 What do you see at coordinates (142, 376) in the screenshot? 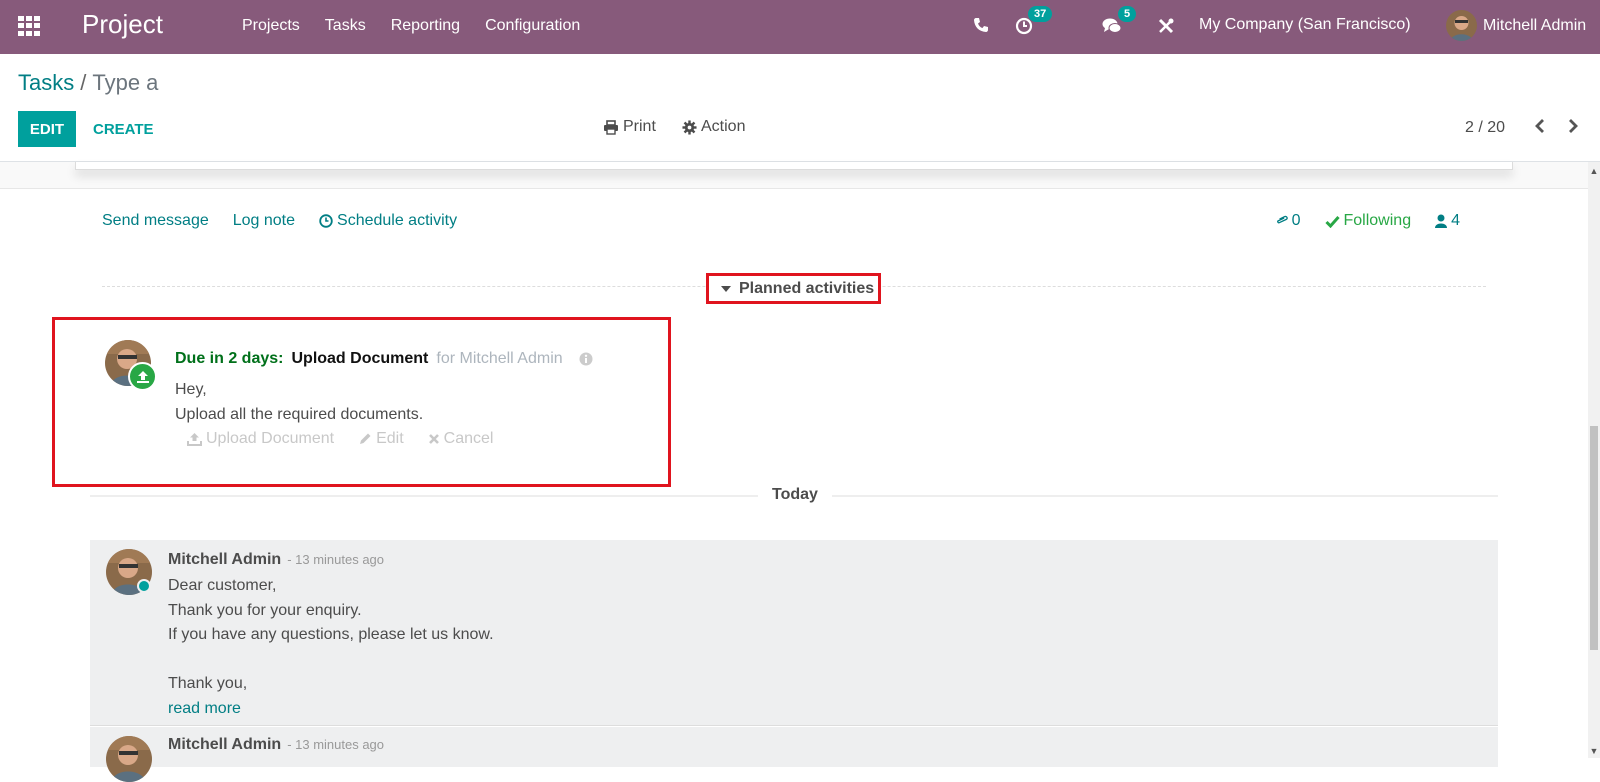
I see `upload-activity-icon` at bounding box center [142, 376].